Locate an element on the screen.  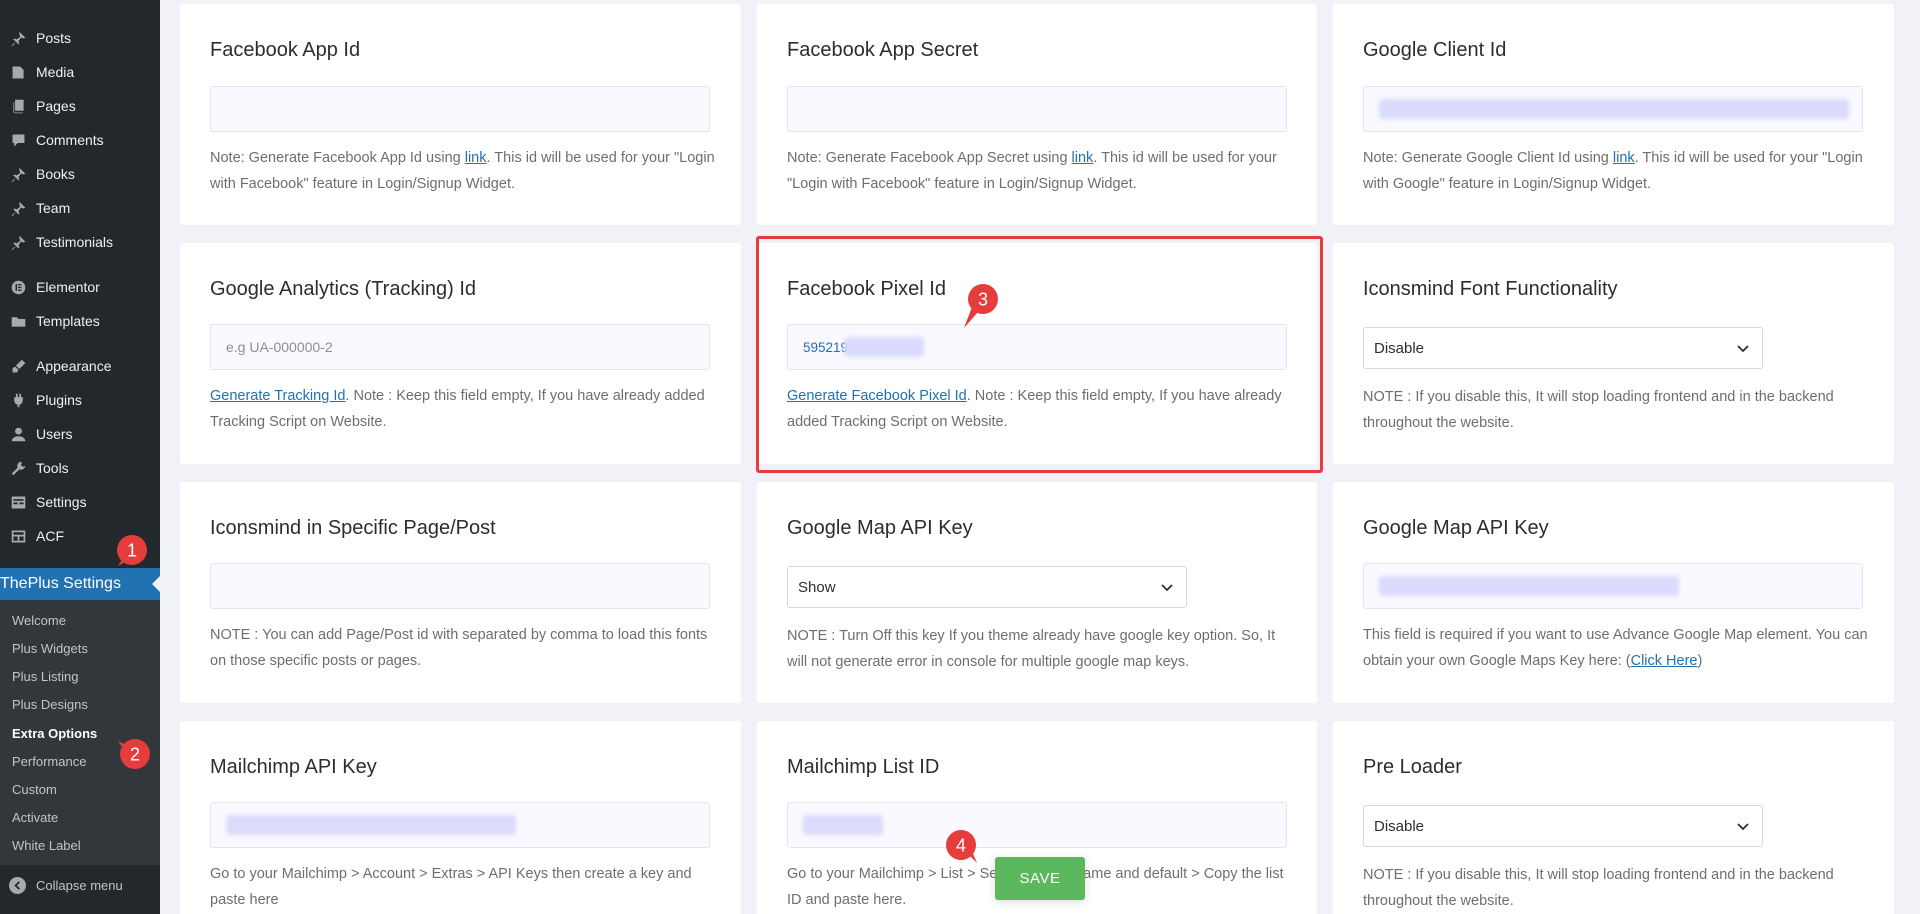
brush-icon is located at coordinates (18, 366).